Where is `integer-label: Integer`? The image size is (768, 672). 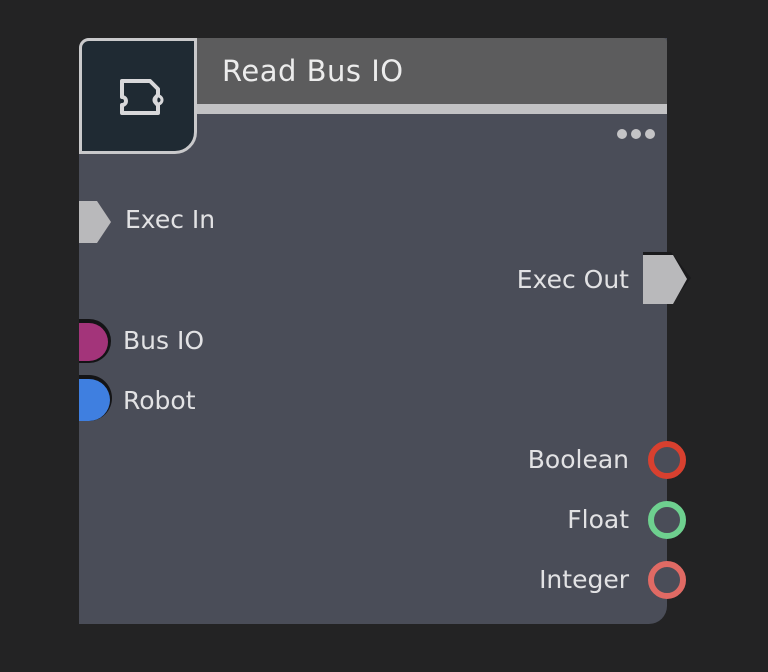
integer-label: Integer is located at coordinates (584, 579).